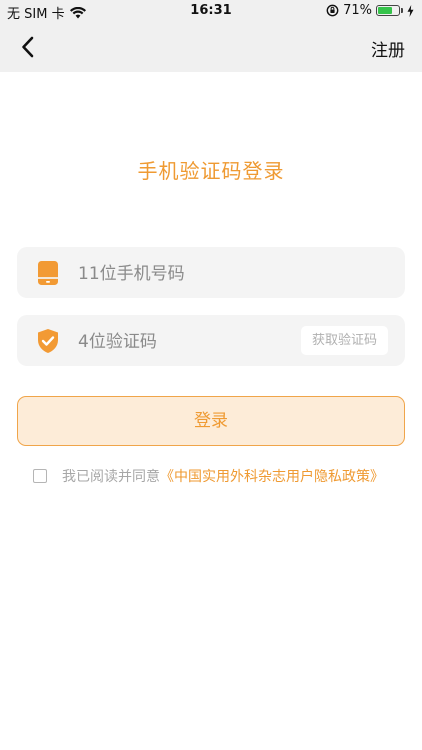 The width and height of the screenshot is (422, 750). Describe the element at coordinates (385, 10) in the screenshot. I see `battery-fill` at that location.